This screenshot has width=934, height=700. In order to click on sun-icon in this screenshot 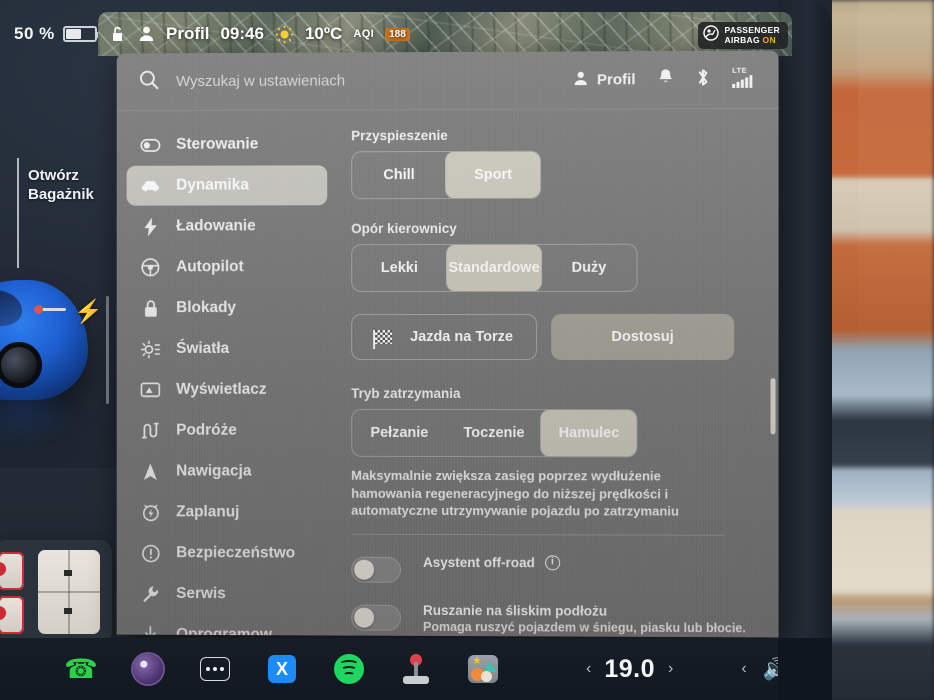, I will do `click(284, 34)`.